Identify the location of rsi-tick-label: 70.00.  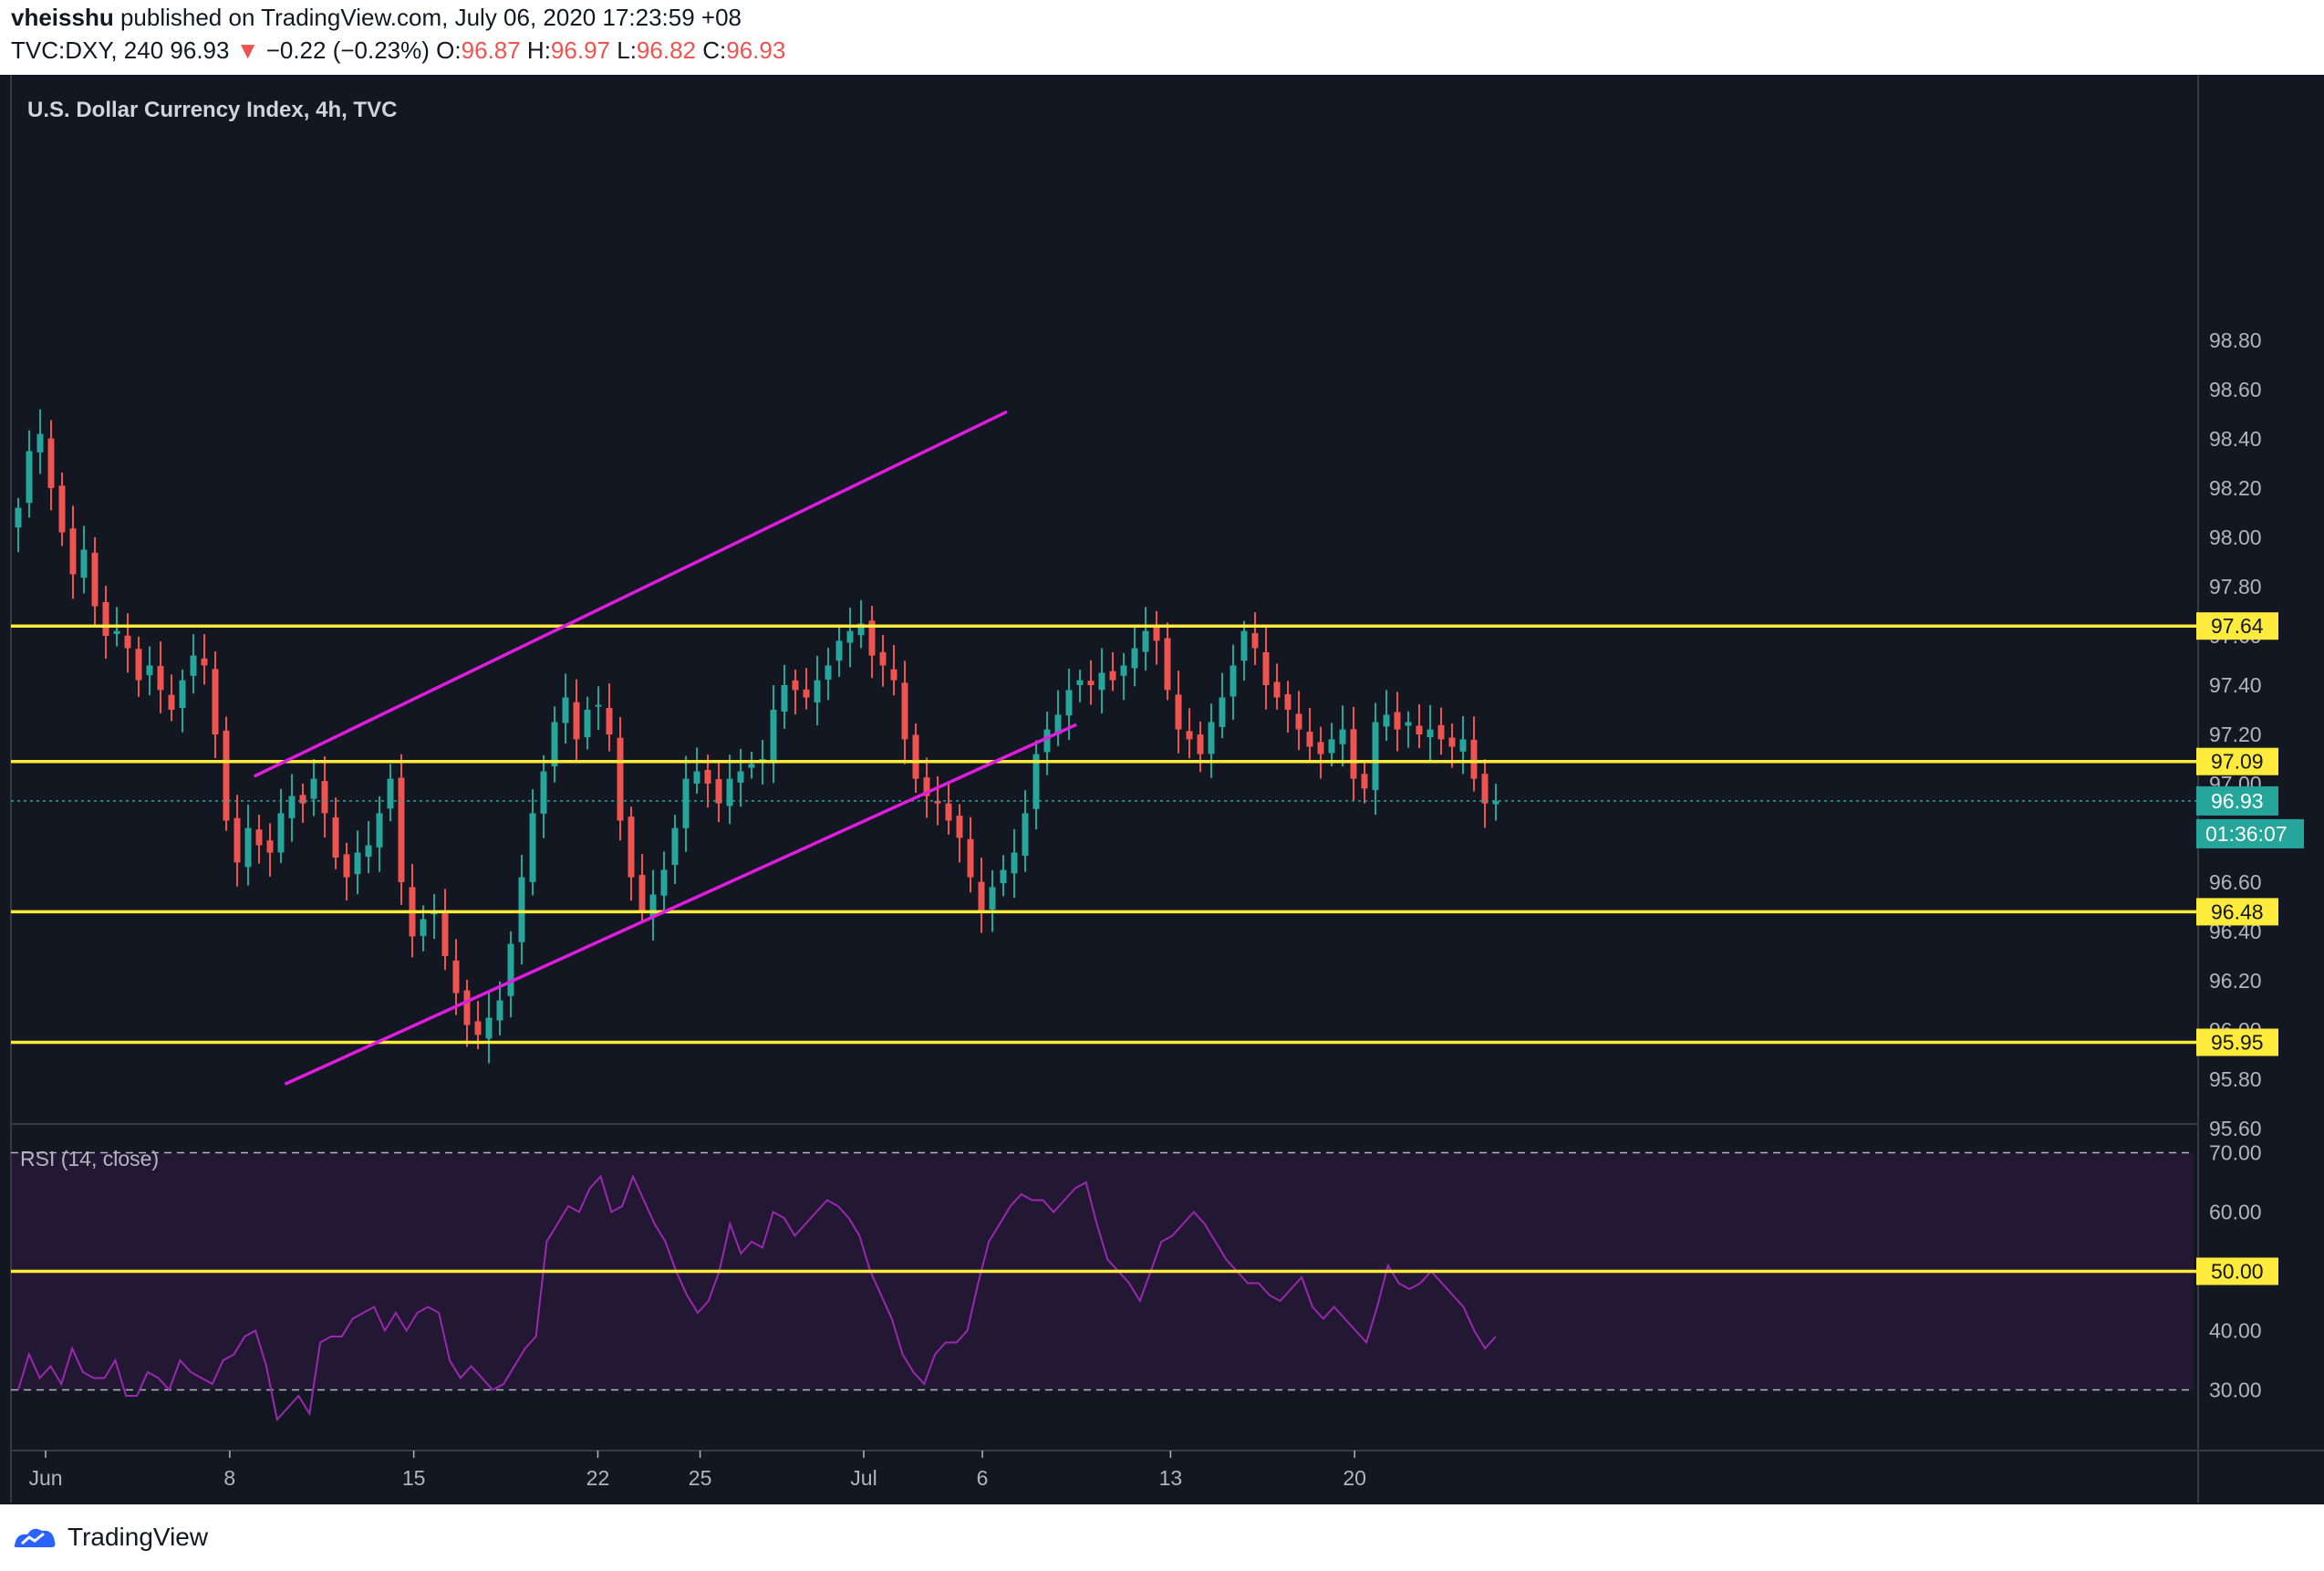
(2235, 1153).